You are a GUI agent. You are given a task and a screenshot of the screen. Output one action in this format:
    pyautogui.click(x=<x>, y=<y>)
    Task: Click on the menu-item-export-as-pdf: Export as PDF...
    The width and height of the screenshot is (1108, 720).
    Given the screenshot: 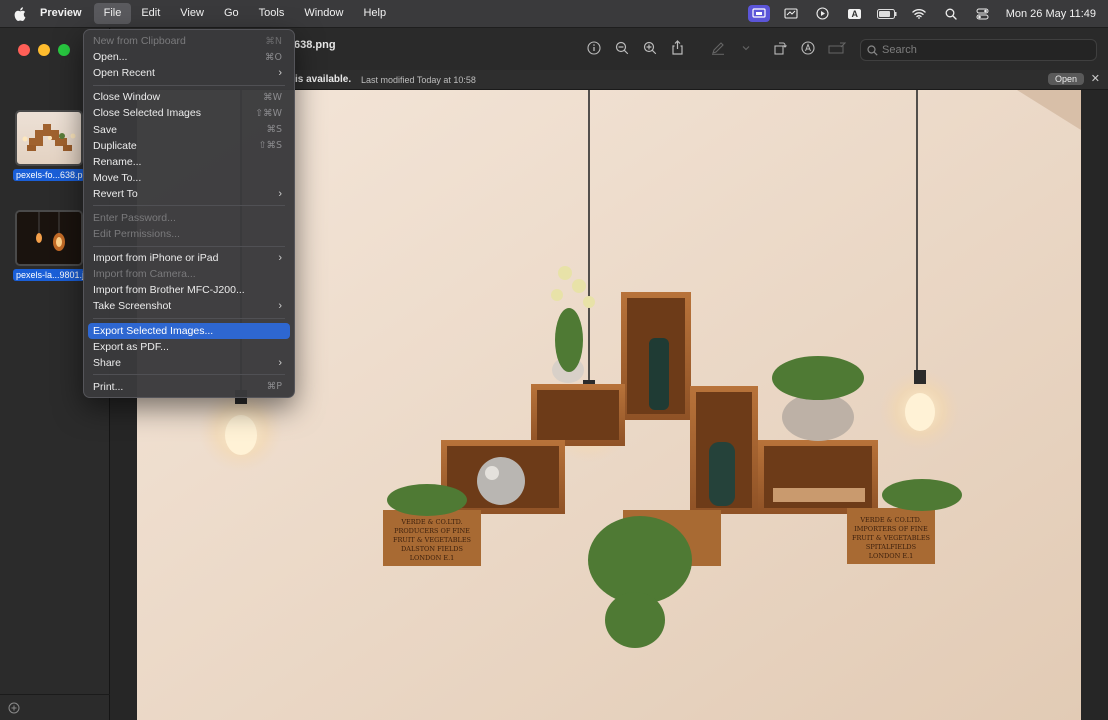 What is the action you would take?
    pyautogui.click(x=189, y=347)
    